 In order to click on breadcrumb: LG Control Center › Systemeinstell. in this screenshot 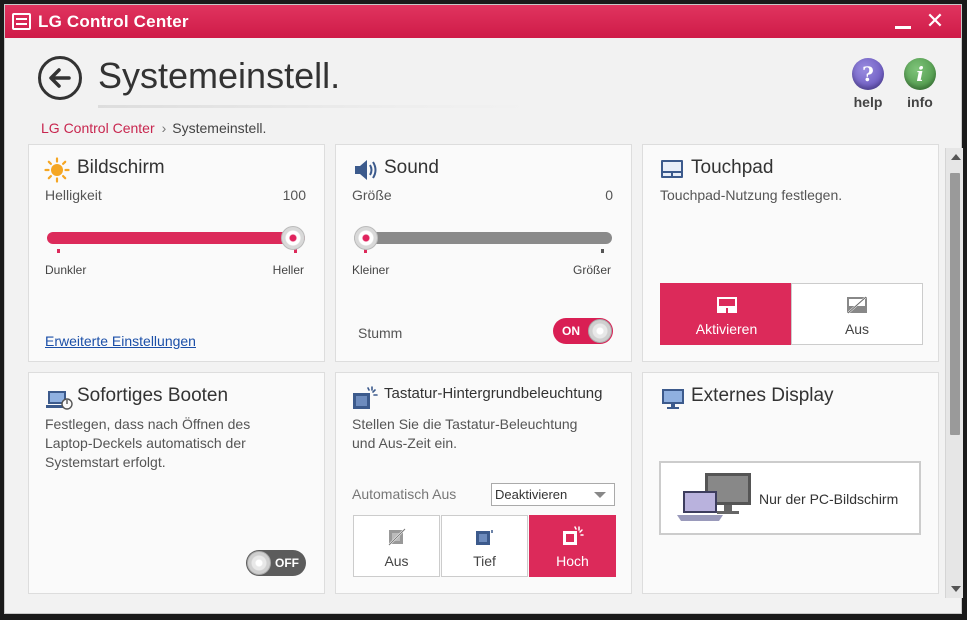, I will do `click(153, 128)`.